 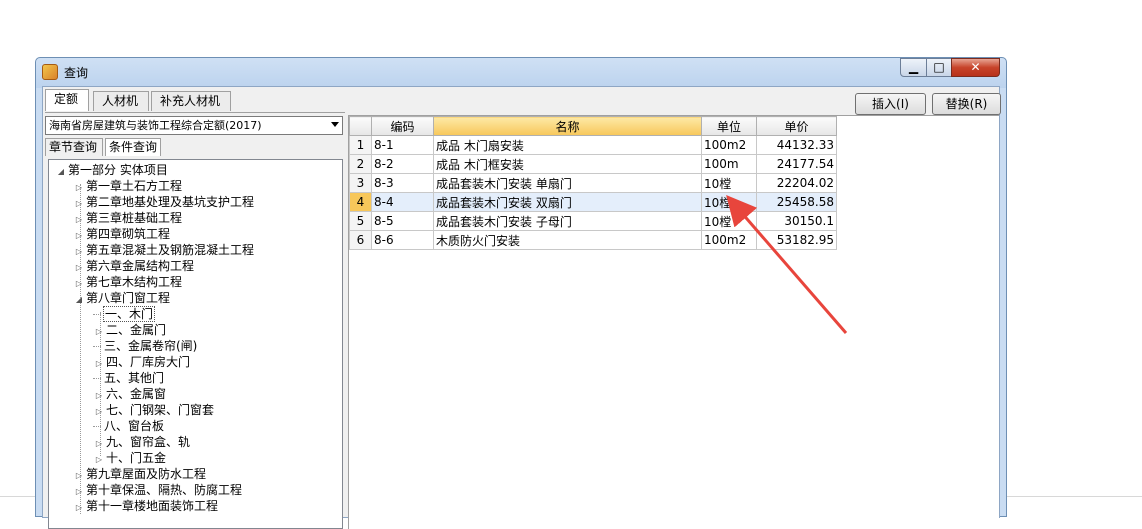 I want to click on expand-icon: ▷, so click(x=79, y=508).